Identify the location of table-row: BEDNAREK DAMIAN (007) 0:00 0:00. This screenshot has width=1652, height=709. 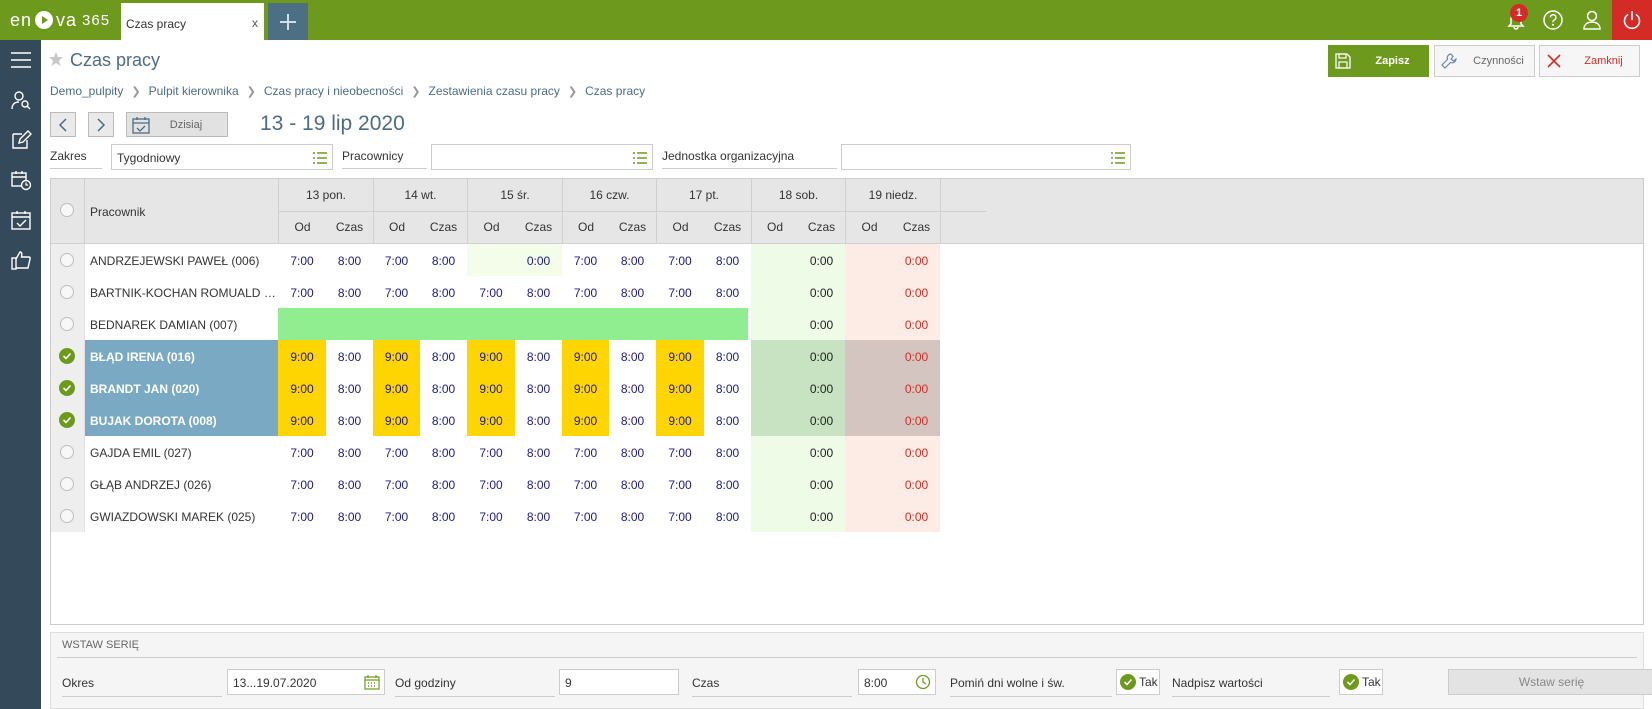
(847, 324).